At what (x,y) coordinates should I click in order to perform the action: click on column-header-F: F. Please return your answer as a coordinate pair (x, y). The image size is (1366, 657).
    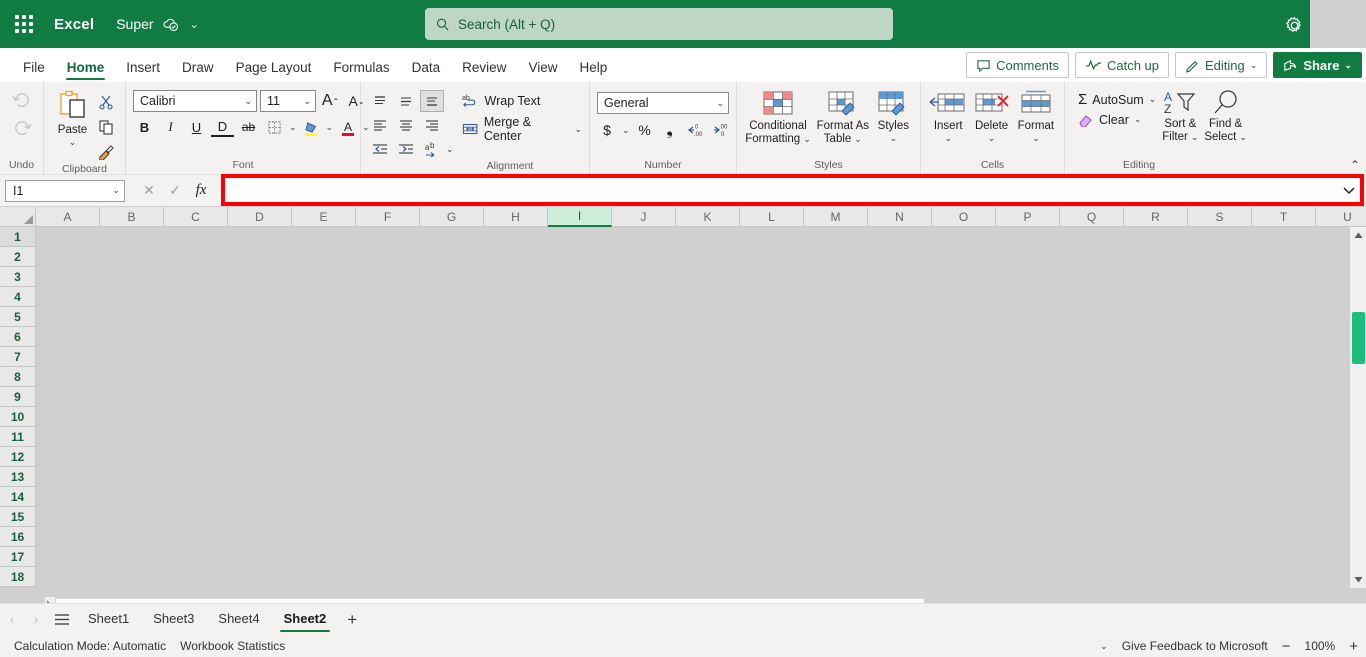
    Looking at the image, I should click on (388, 217).